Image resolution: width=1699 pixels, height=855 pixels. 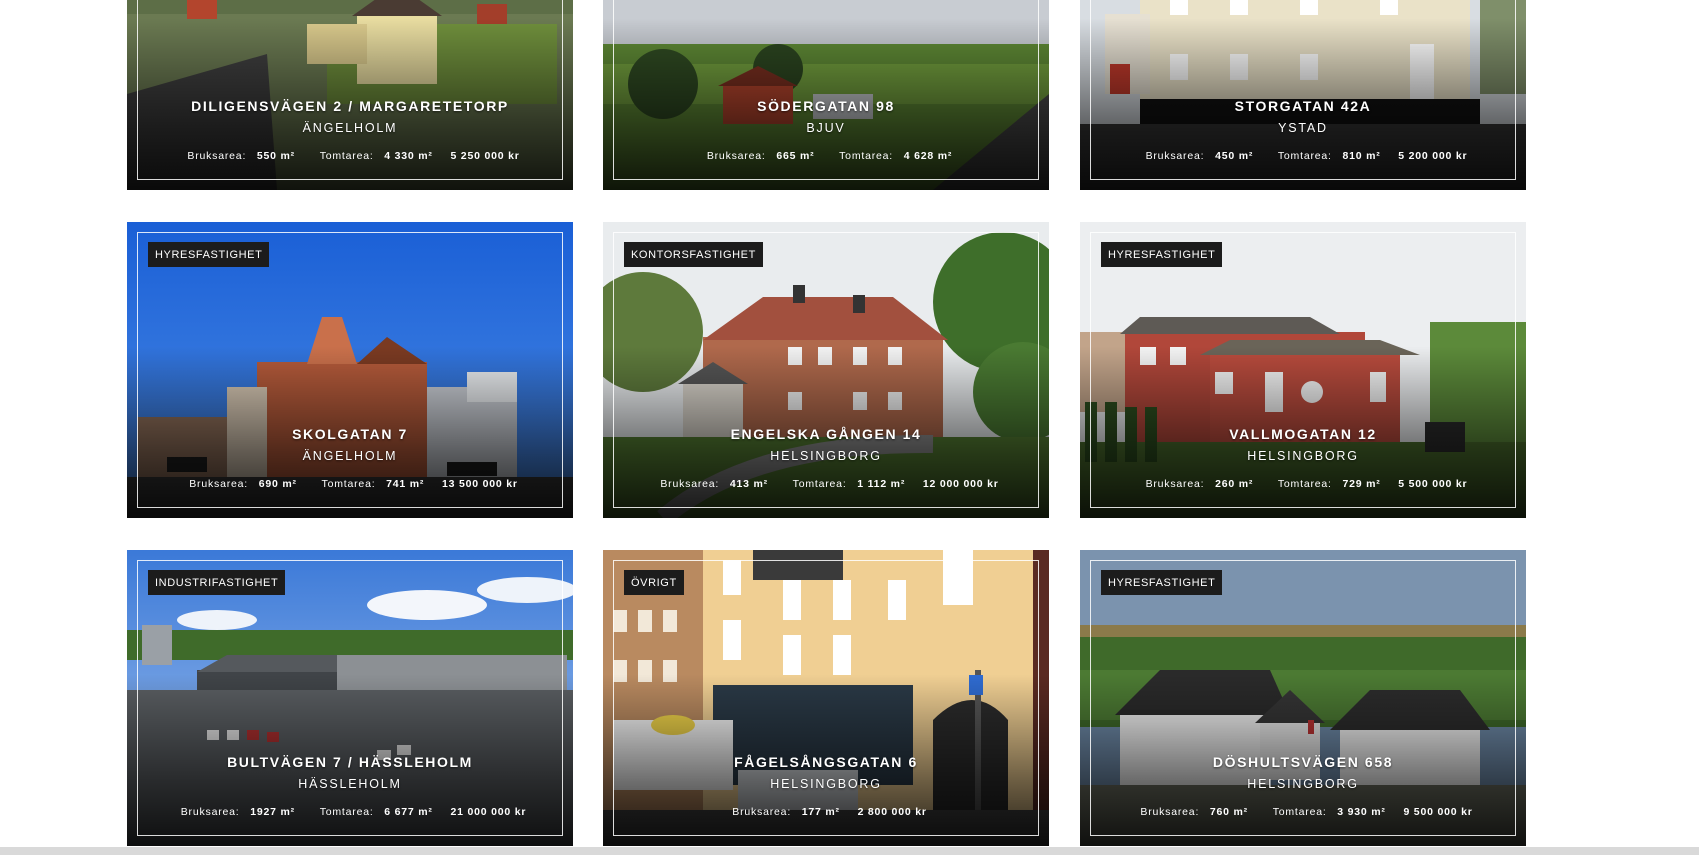 I want to click on property-stats: Bruksarea: 177 m² 2 800 000 kr, so click(x=826, y=812).